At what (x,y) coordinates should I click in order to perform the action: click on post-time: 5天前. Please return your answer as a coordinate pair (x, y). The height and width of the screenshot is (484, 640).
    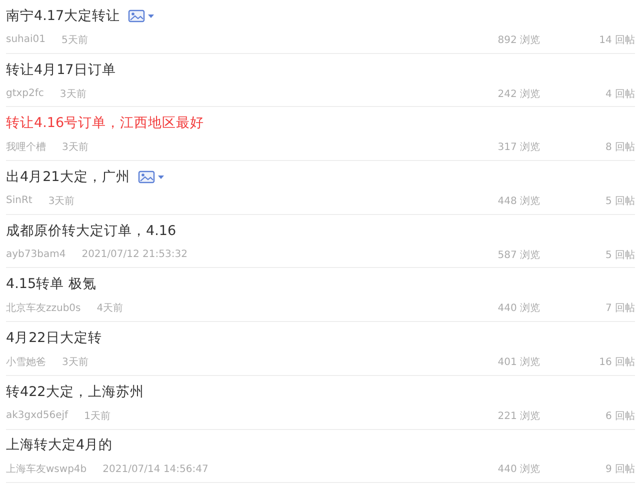
    Looking at the image, I should click on (75, 40).